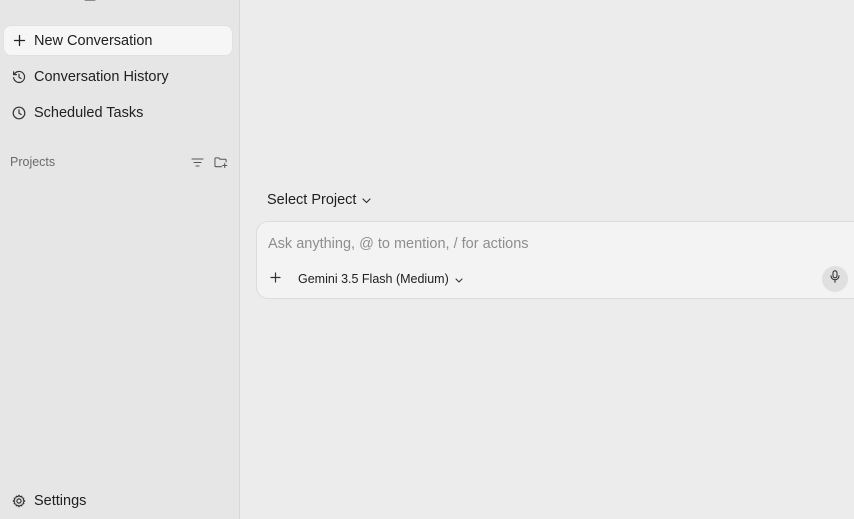 This screenshot has width=854, height=519. I want to click on sidebar-item-conversation-history: Conversation History, so click(118, 76).